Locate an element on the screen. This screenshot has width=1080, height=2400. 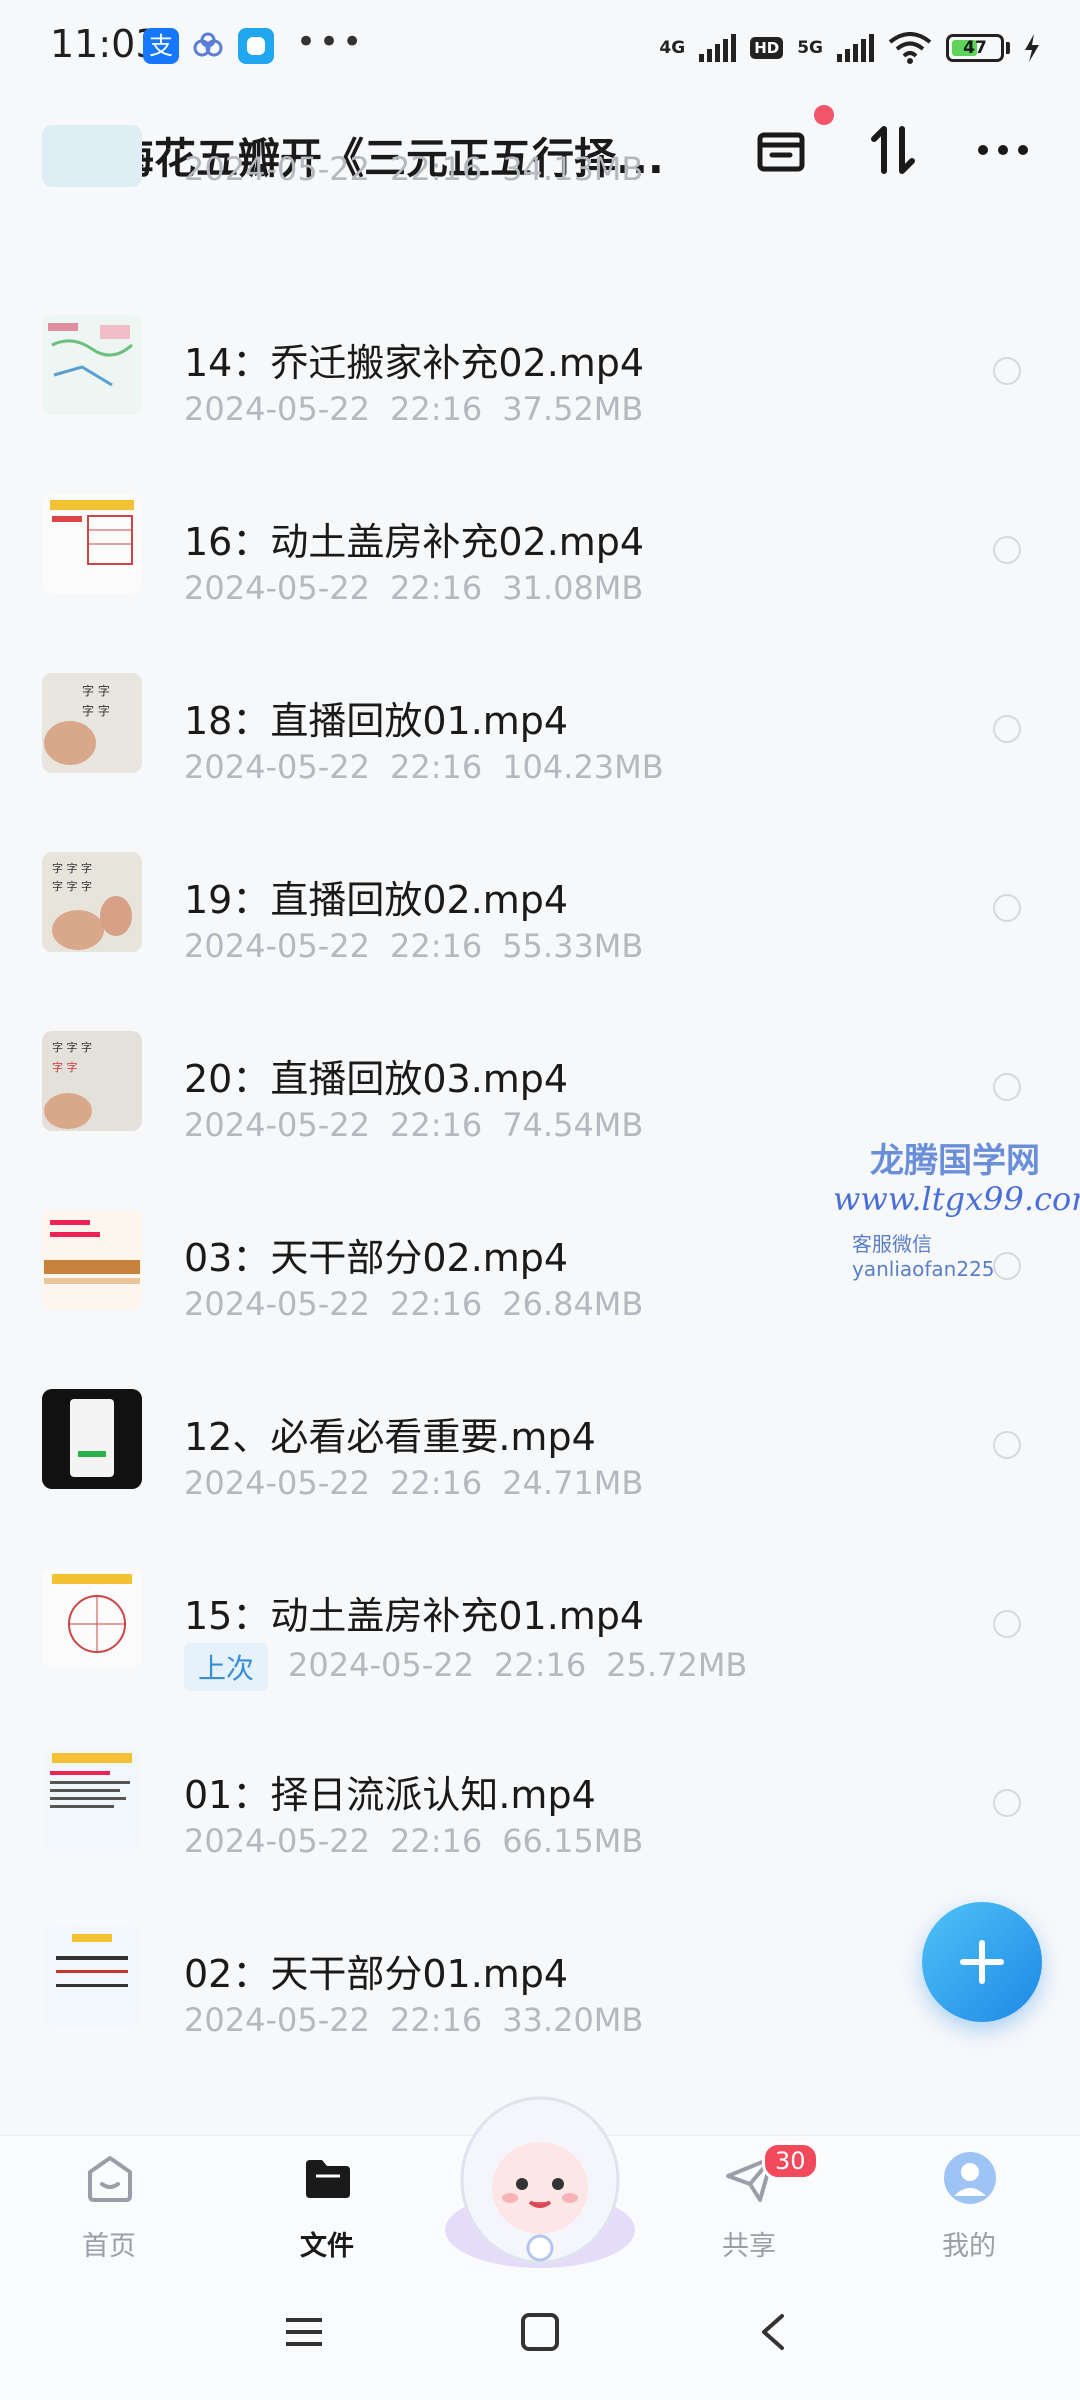
file-meta: 2024-05-22 22:16 34.13MB is located at coordinates (414, 169).